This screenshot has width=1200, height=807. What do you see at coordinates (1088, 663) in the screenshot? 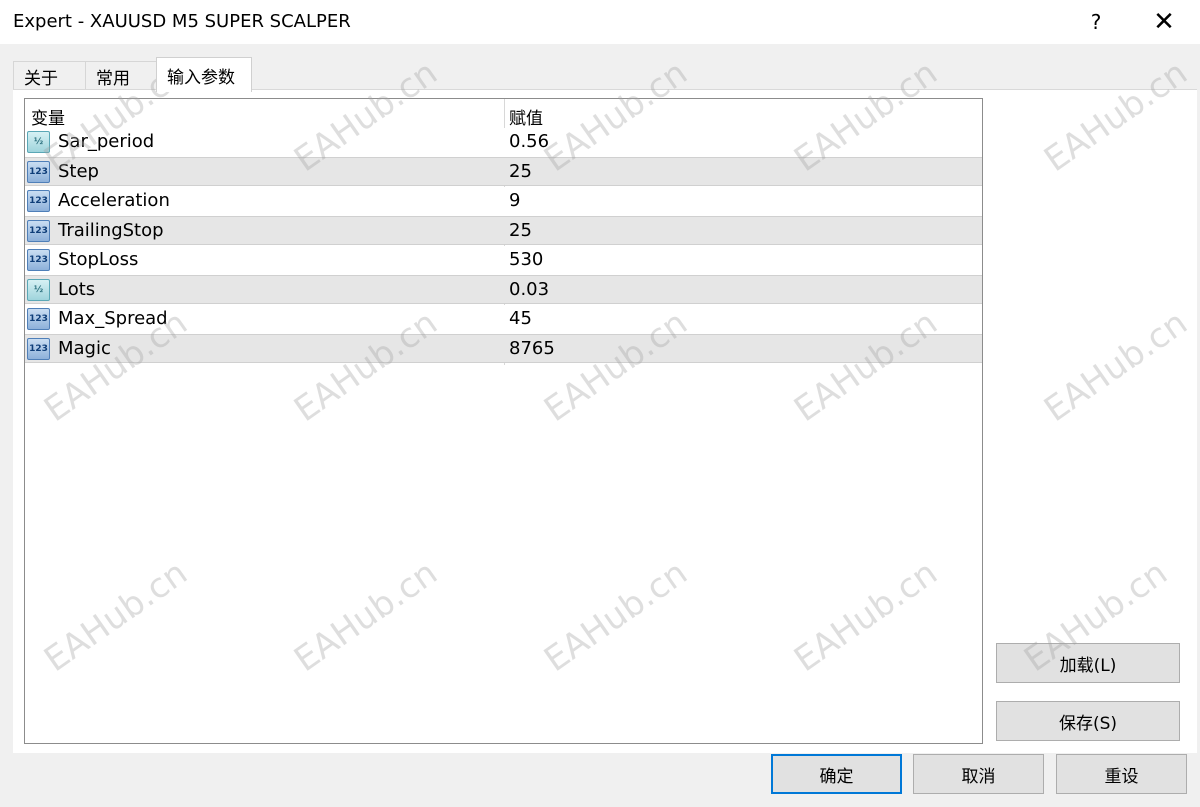
I see `load-button: 加载(L)` at bounding box center [1088, 663].